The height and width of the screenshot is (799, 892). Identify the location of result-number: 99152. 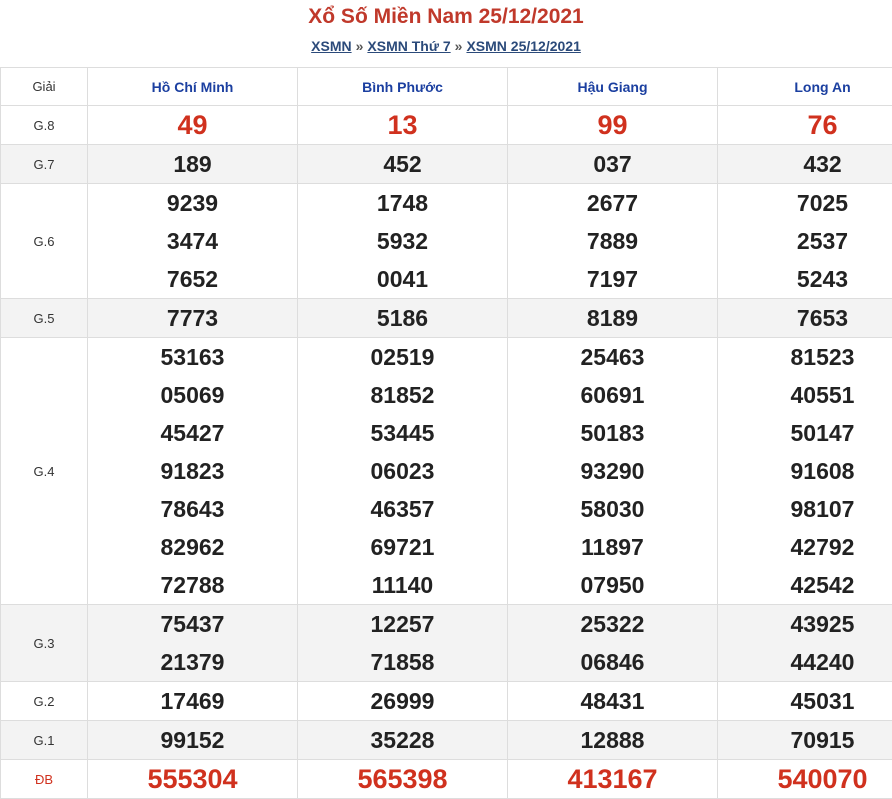
(192, 740).